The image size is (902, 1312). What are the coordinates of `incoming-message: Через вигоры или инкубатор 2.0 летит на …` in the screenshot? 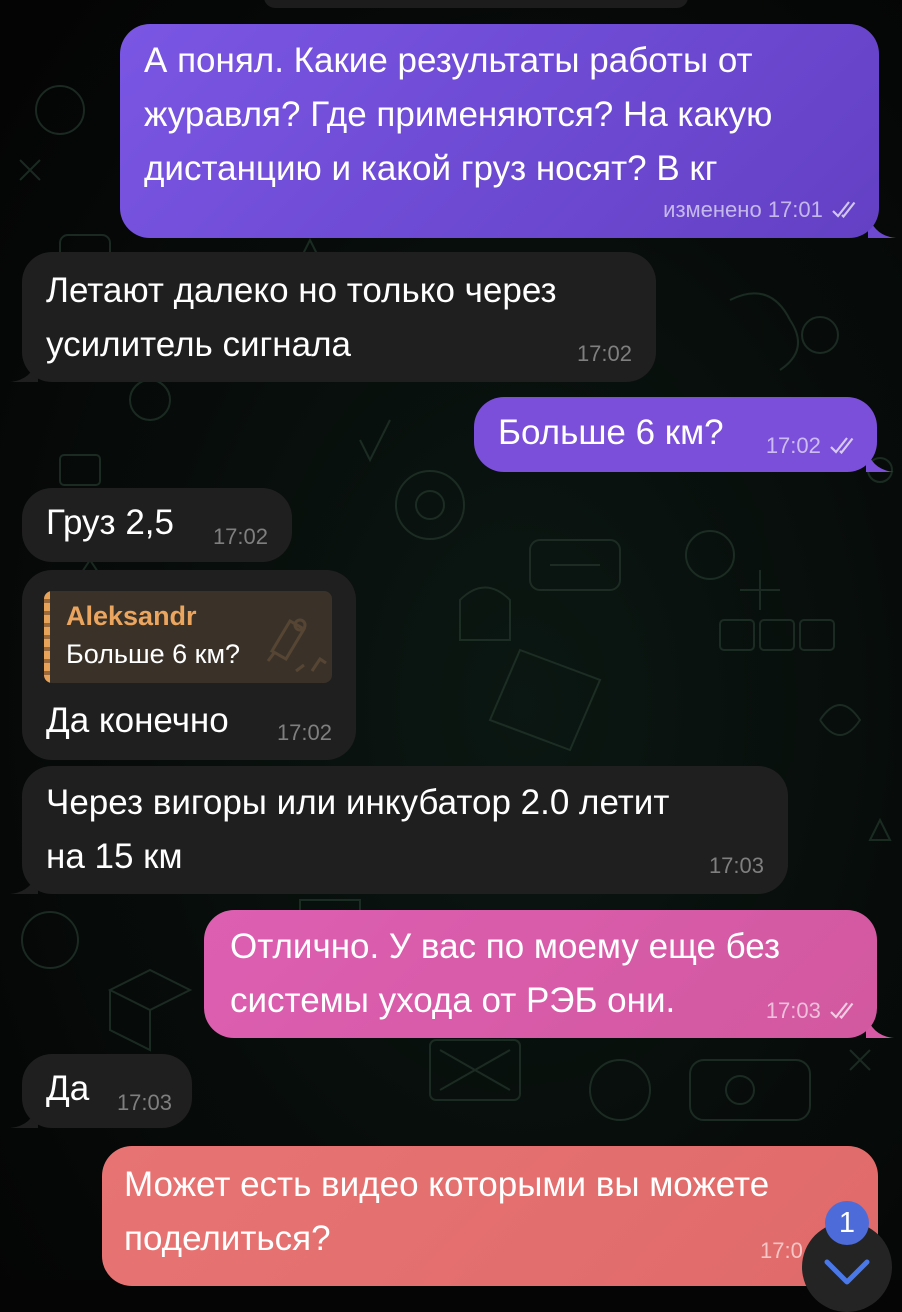 It's located at (405, 830).